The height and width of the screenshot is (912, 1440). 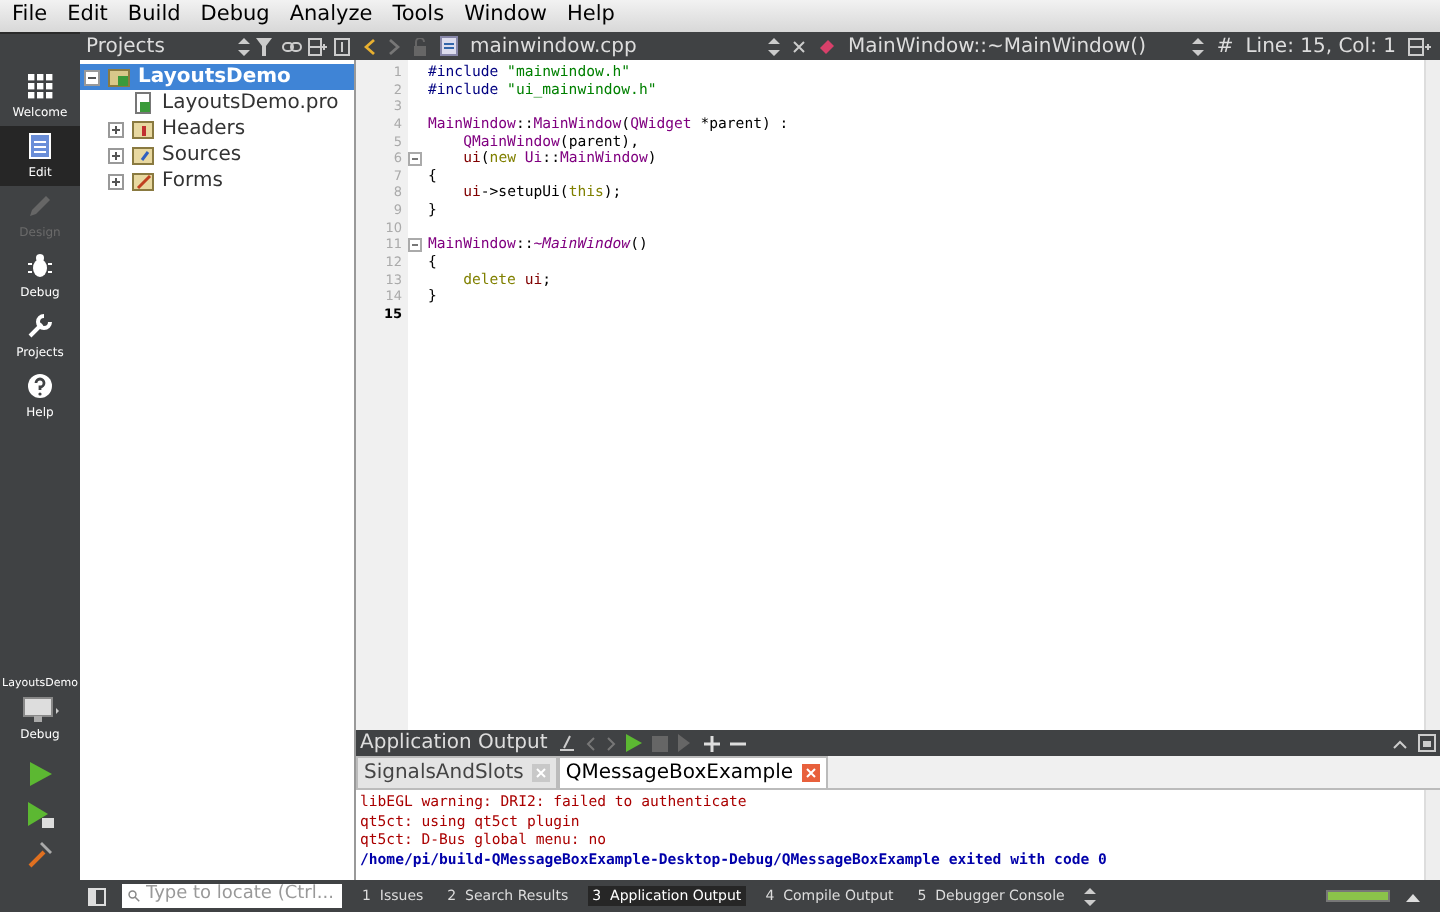 What do you see at coordinates (40, 265) in the screenshot?
I see `bug-icon` at bounding box center [40, 265].